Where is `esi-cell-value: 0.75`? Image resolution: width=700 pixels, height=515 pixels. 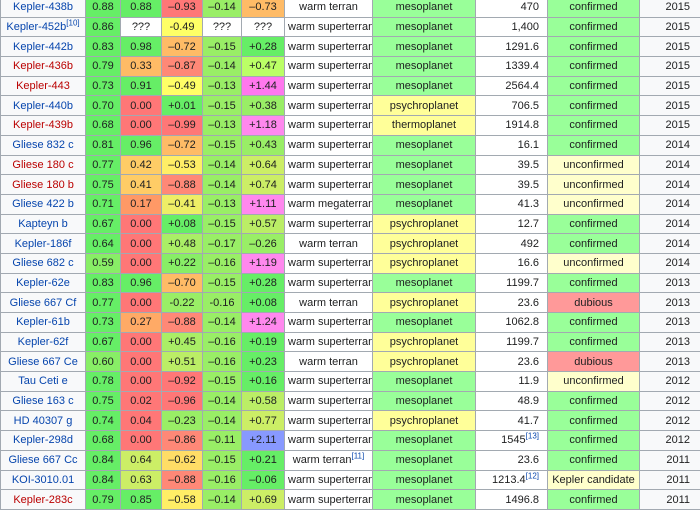
esi-cell-value: 0.75 is located at coordinates (103, 401).